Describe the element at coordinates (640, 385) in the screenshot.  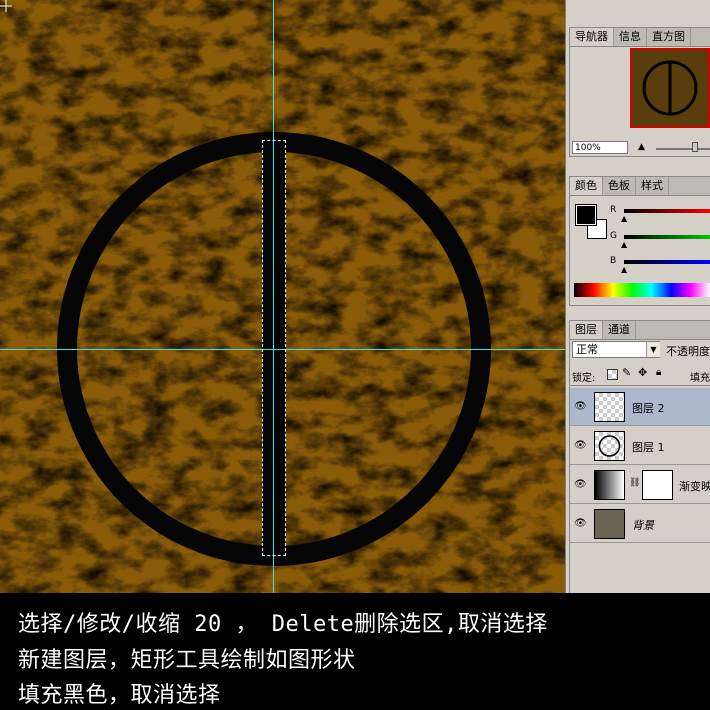
I see `layers-divider` at that location.